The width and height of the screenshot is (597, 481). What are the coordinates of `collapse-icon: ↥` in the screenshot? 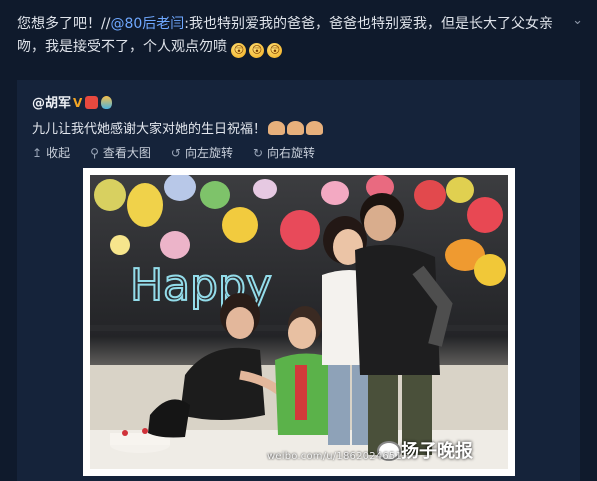 It's located at (37, 152).